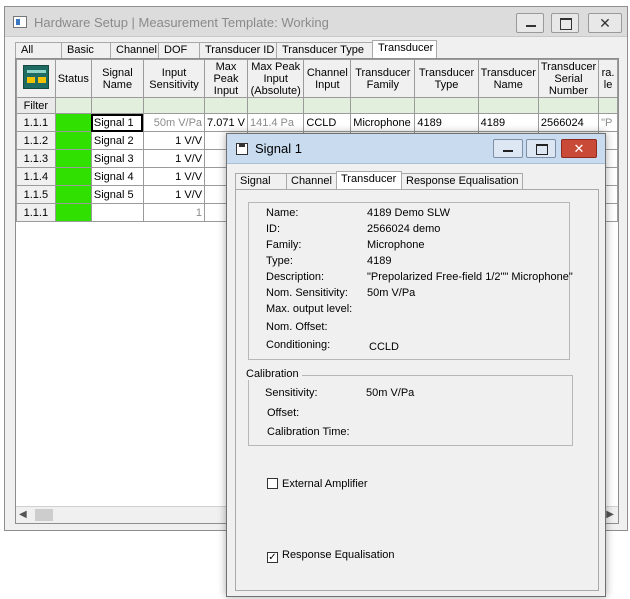  I want to click on column-header-transducer-family: Transducer Family, so click(383, 78).